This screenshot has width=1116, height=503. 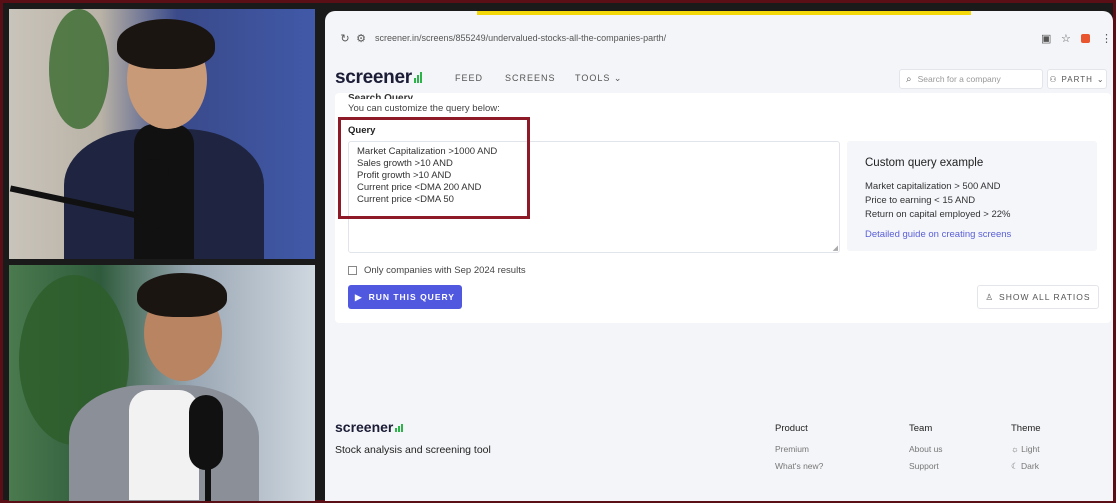 What do you see at coordinates (1015, 466) in the screenshot?
I see `moon-icon: ☾` at bounding box center [1015, 466].